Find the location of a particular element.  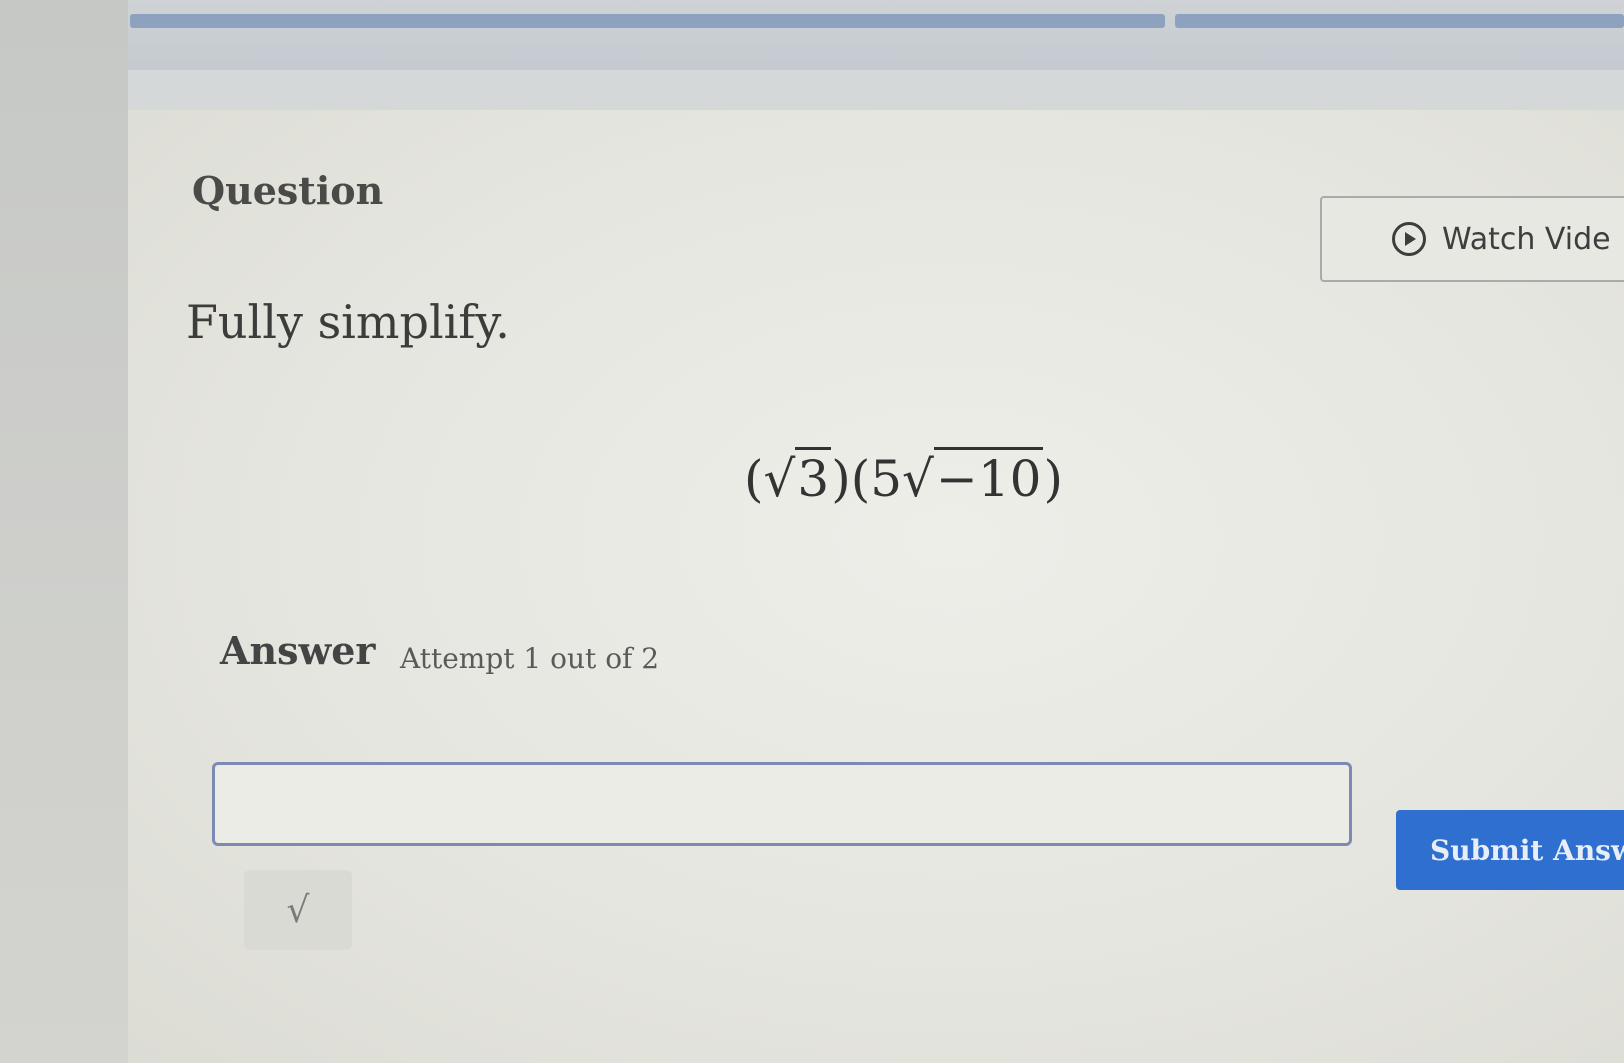

watch-video-label: Watch Vide is located at coordinates (1526, 239).